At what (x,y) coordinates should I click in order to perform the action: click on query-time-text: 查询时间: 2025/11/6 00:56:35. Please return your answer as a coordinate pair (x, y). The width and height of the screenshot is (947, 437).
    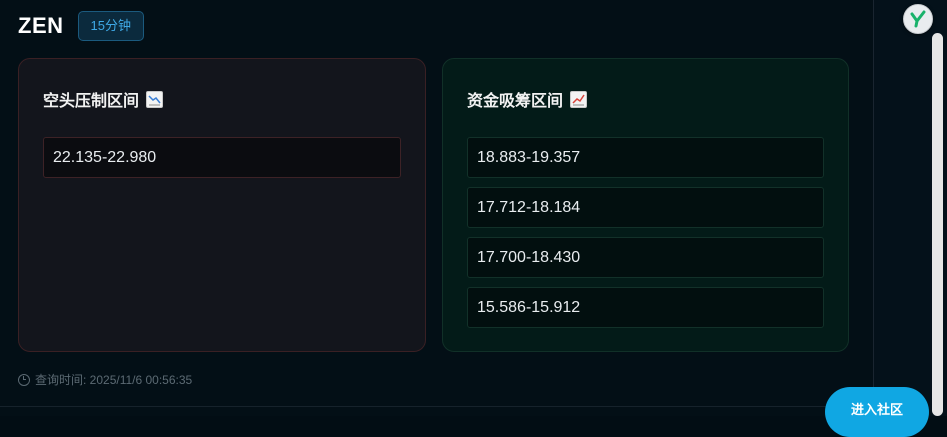
    Looking at the image, I should click on (114, 380).